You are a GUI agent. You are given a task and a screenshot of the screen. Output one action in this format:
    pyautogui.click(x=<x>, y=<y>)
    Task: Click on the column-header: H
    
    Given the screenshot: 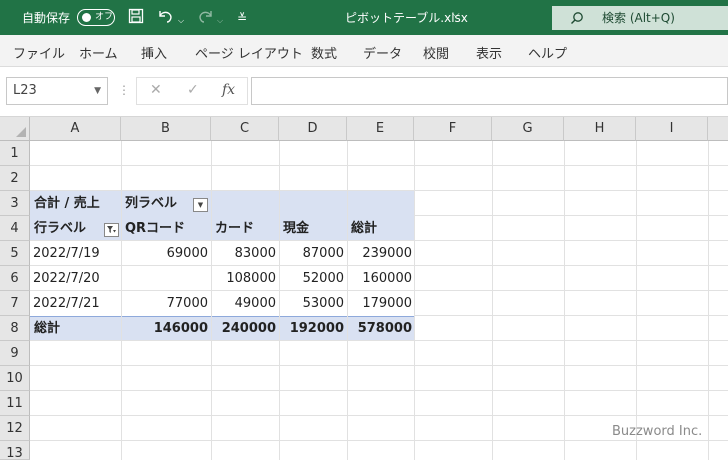 What is the action you would take?
    pyautogui.click(x=600, y=129)
    